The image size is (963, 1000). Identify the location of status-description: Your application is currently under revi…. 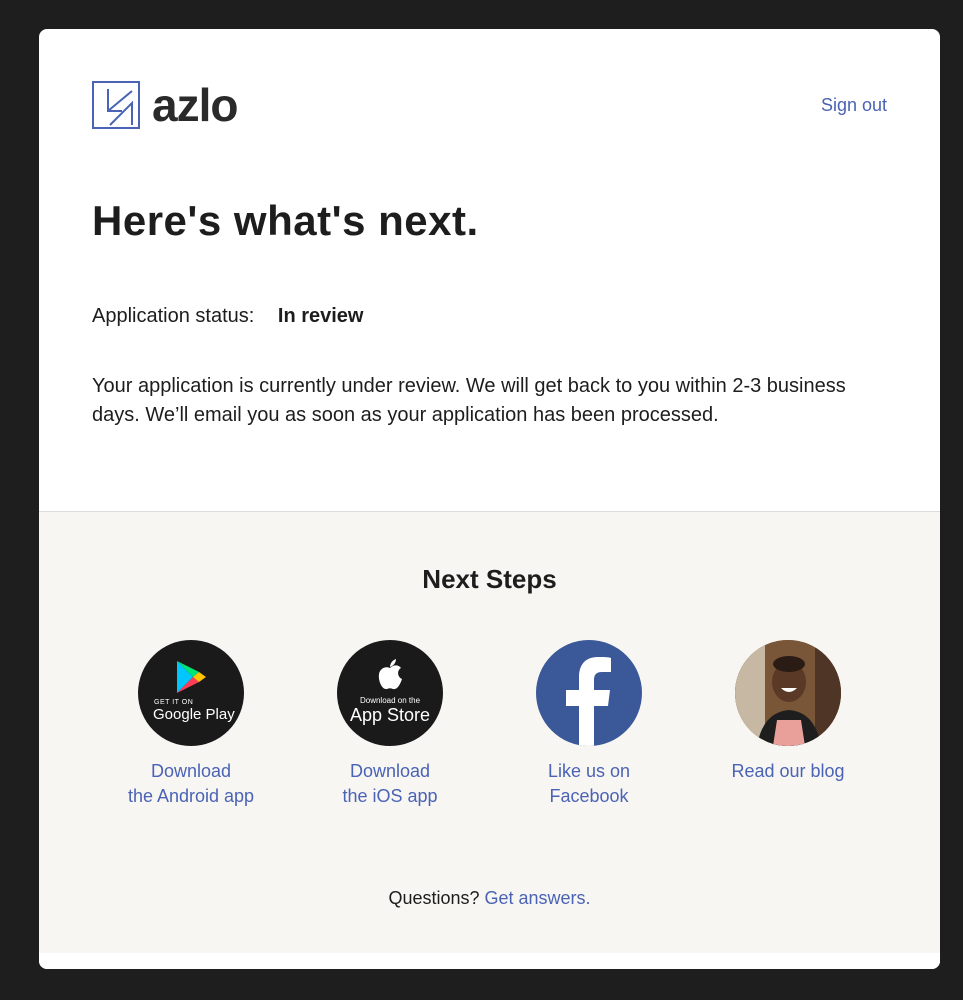
(469, 400).